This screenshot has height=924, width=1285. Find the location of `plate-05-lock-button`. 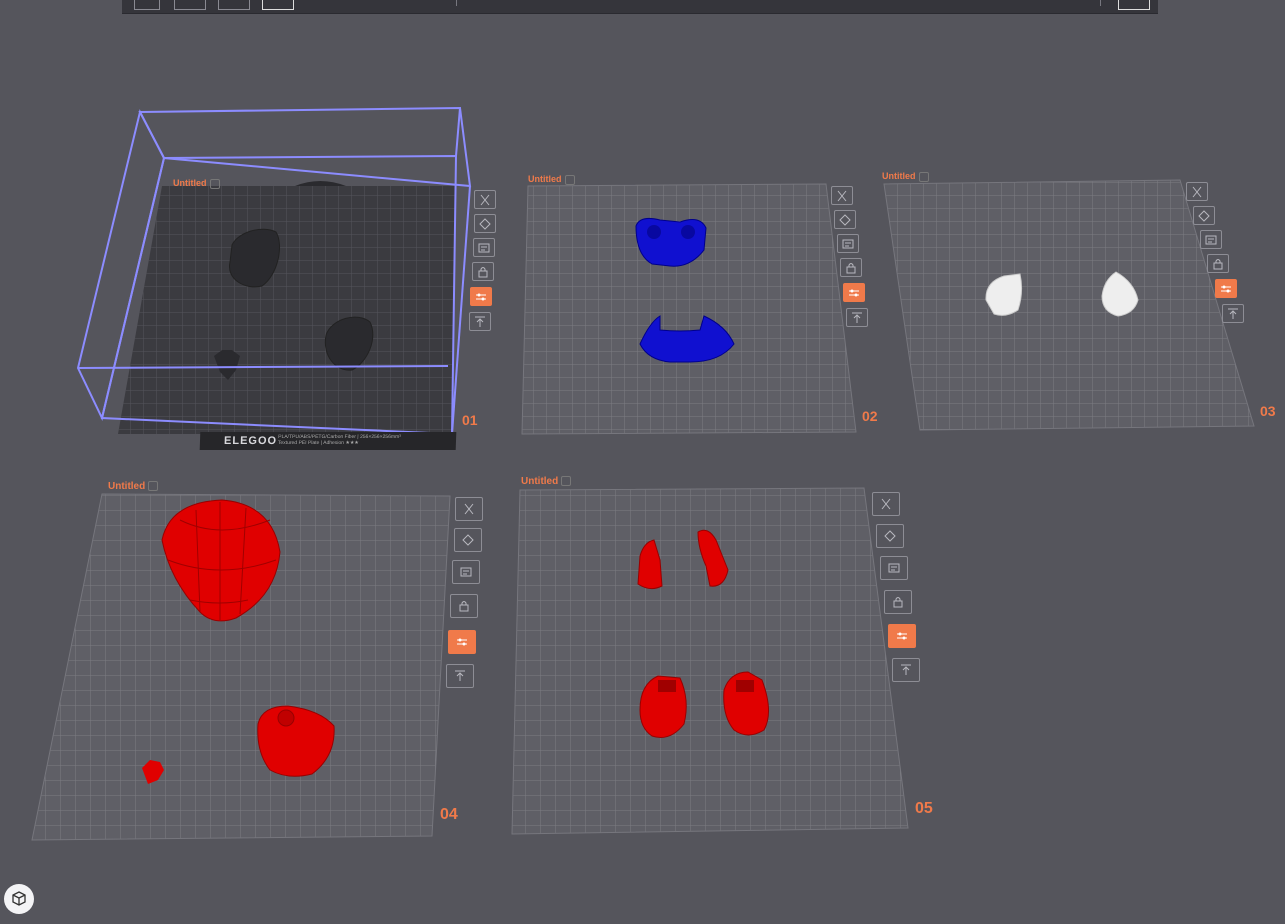

plate-05-lock-button is located at coordinates (898, 602).